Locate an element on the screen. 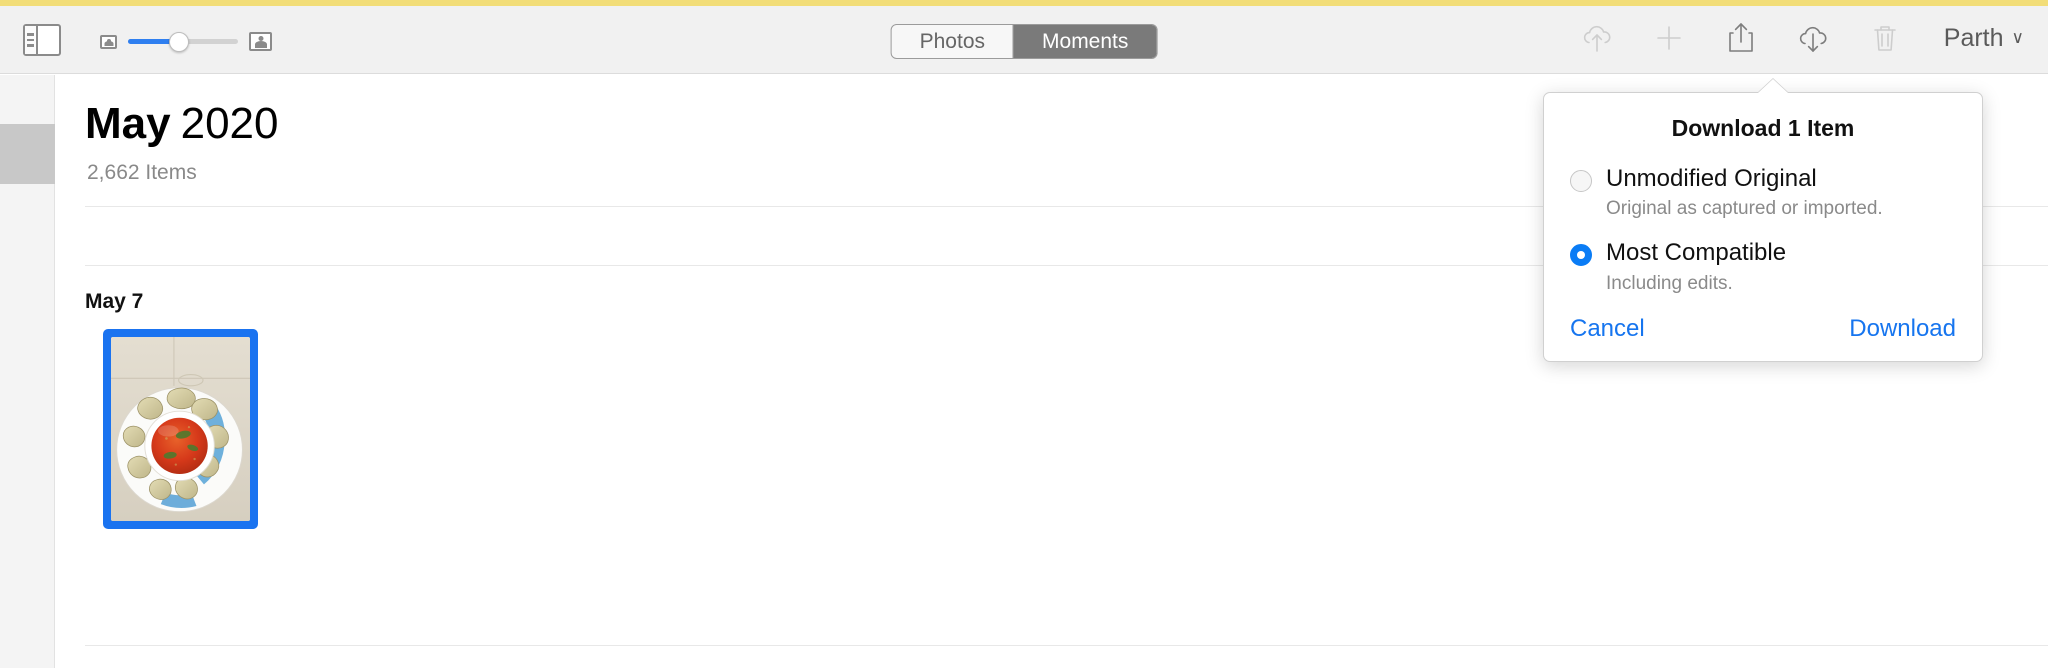  tab-photos: Photos is located at coordinates (952, 41).